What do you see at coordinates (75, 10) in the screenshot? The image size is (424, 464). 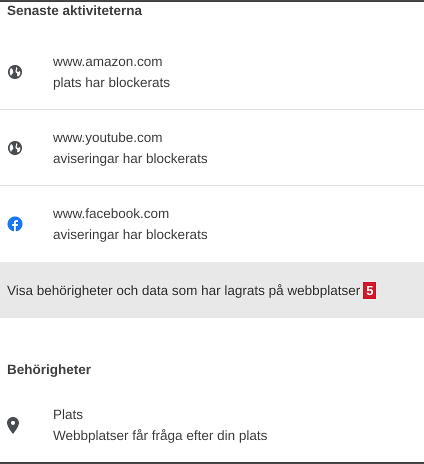 I see `section-heading: Senaste aktiviteterna` at bounding box center [75, 10].